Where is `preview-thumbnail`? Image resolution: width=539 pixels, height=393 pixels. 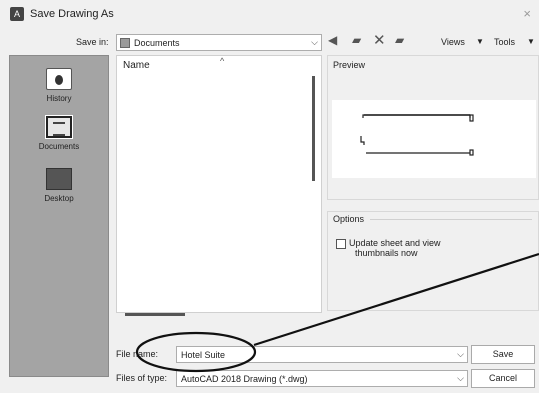
preview-thumbnail is located at coordinates (434, 139).